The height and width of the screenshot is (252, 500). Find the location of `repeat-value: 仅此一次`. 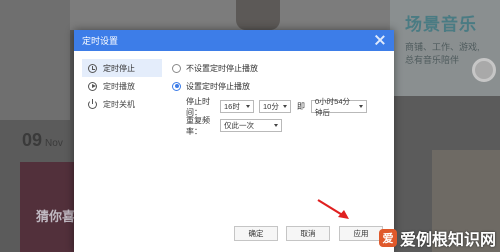

repeat-value: 仅此一次 is located at coordinates (239, 125).